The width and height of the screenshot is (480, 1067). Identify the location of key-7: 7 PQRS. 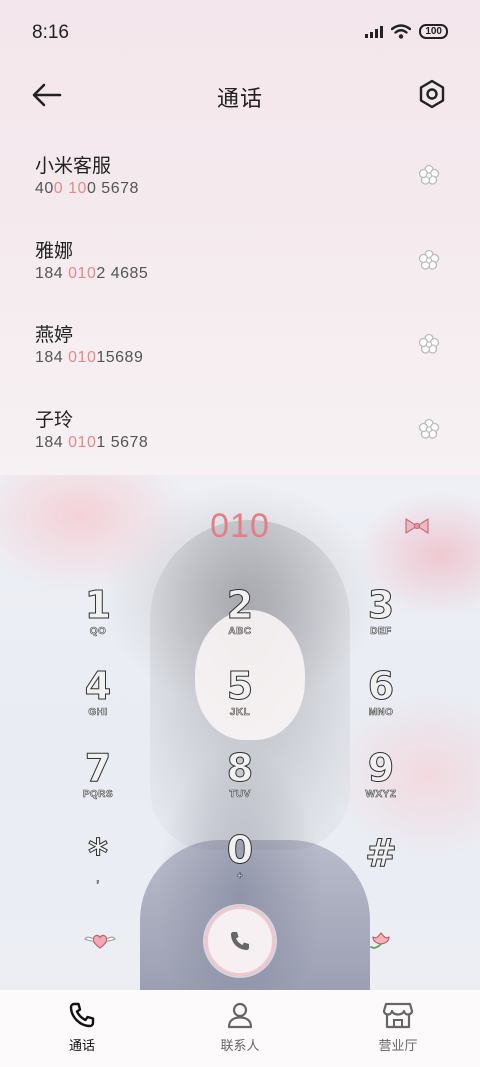
(98, 783).